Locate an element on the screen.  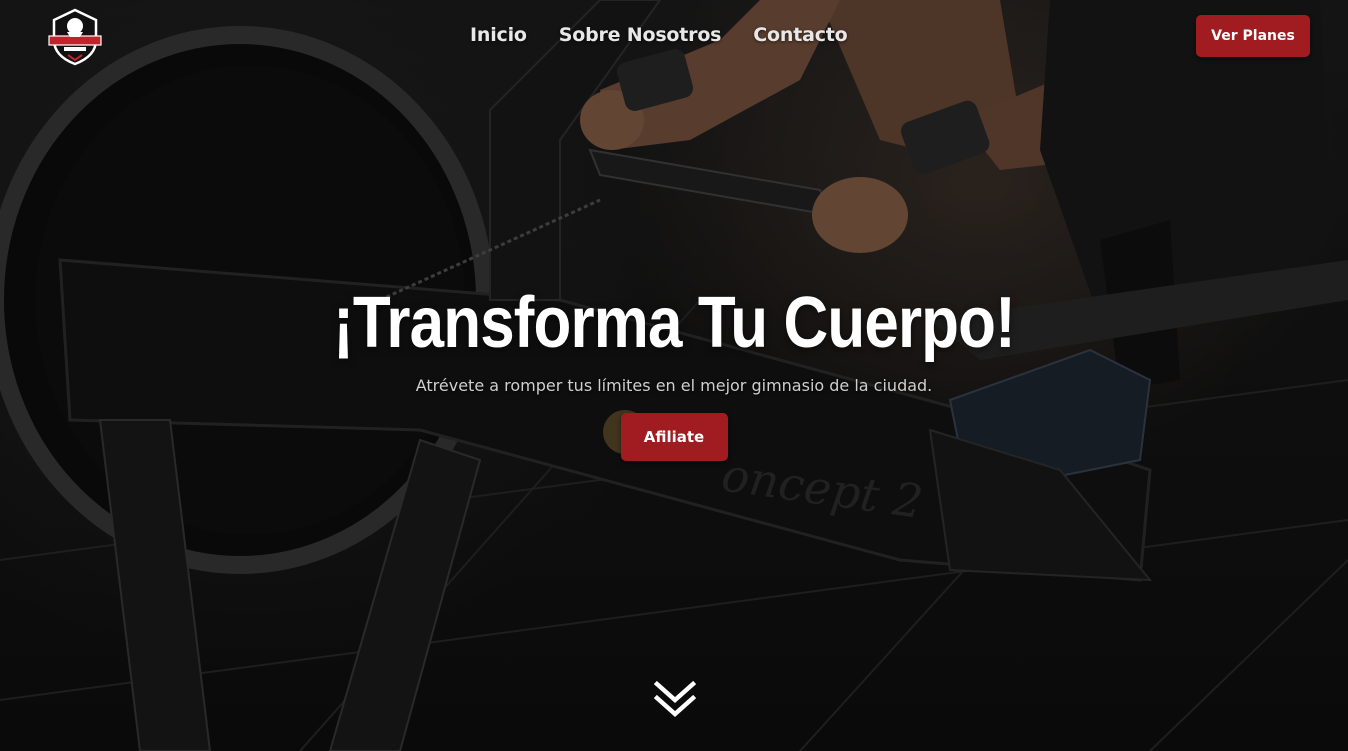
view-plans-button: Ver Planes is located at coordinates (1253, 36).